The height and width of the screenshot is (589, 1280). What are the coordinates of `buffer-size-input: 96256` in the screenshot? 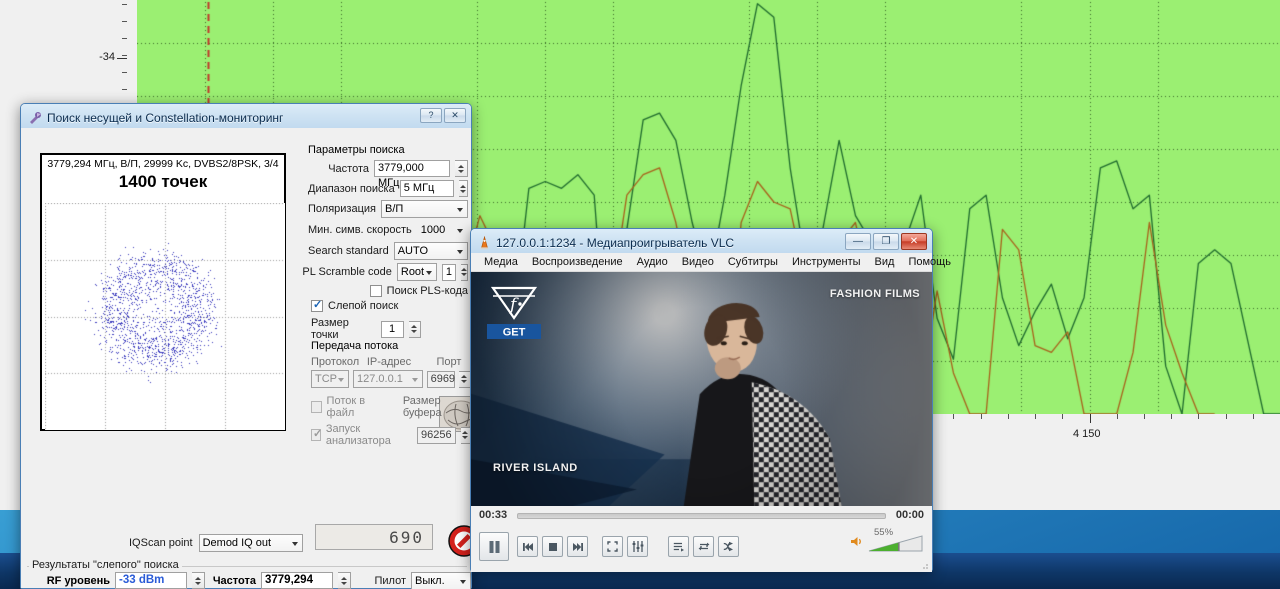 It's located at (436, 435).